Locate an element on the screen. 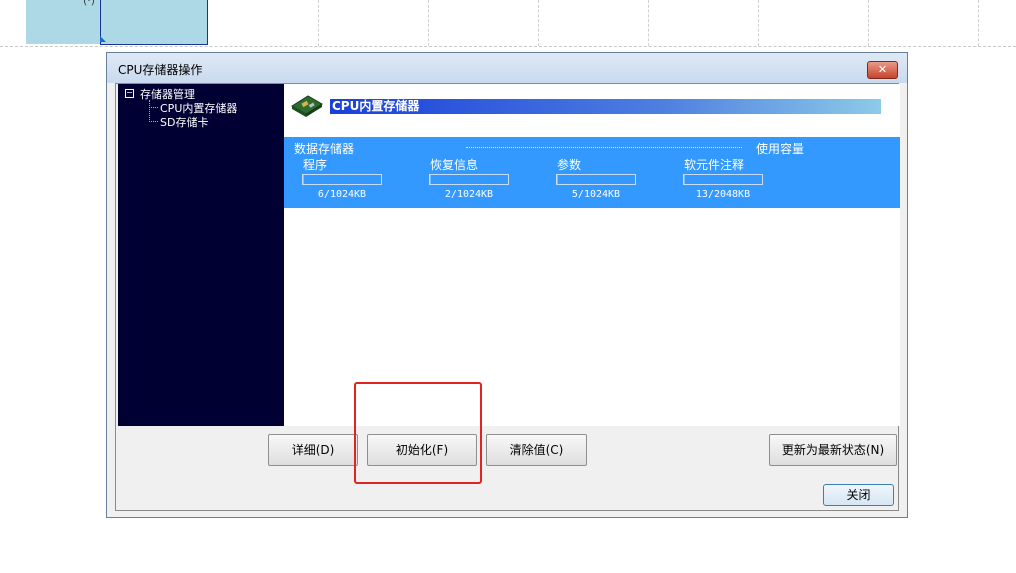 Image resolution: width=1016 pixels, height=573 pixels. memory-type-label: 恢复信息 is located at coordinates (454, 165).